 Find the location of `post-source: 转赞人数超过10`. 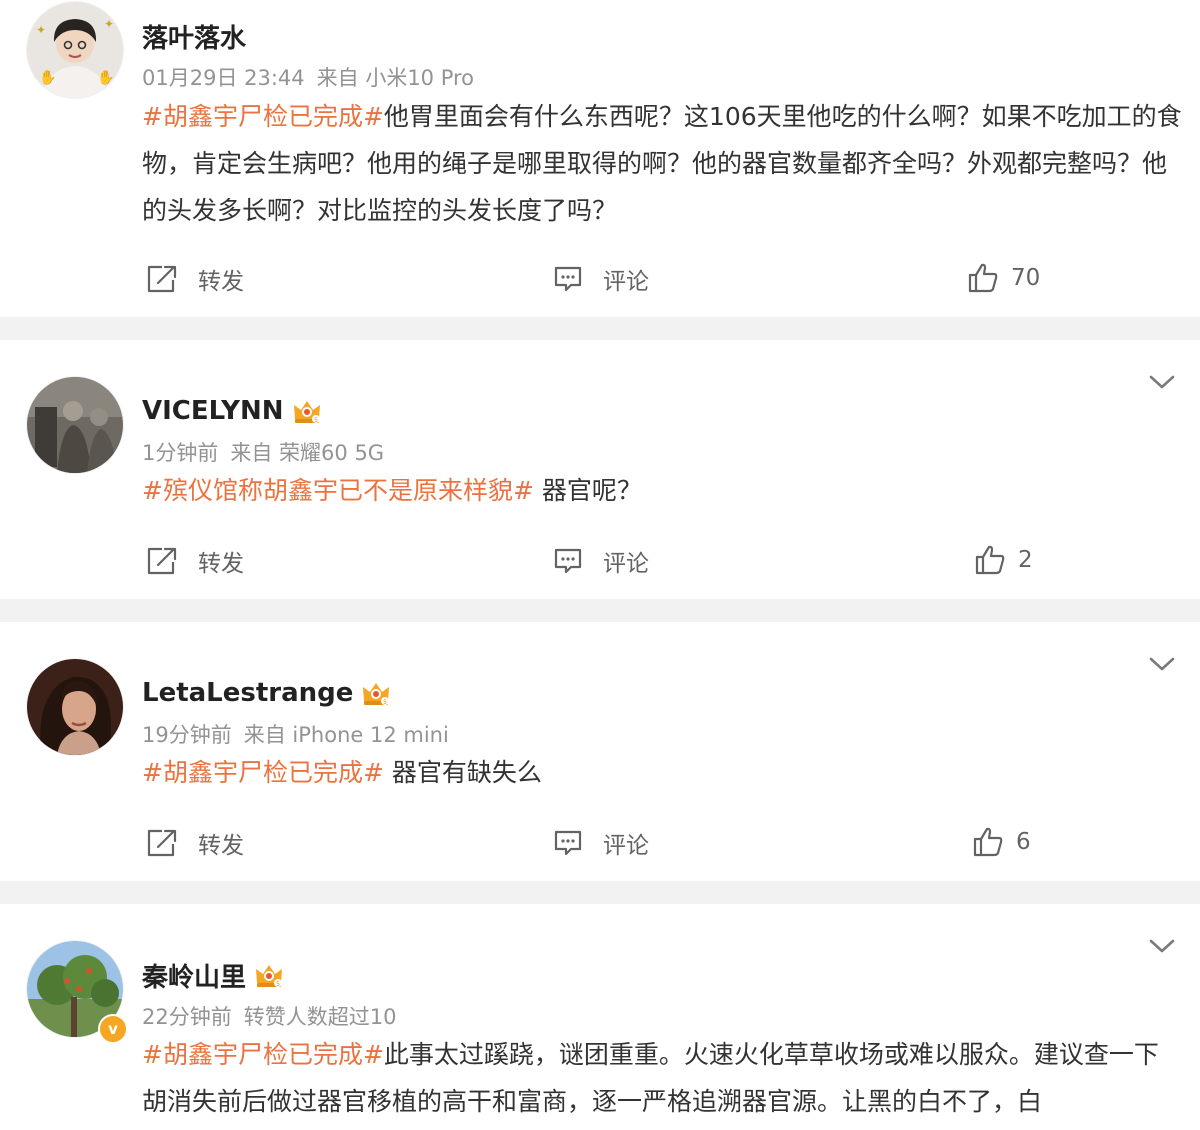

post-source: 转赞人数超过10 is located at coordinates (320, 1017).